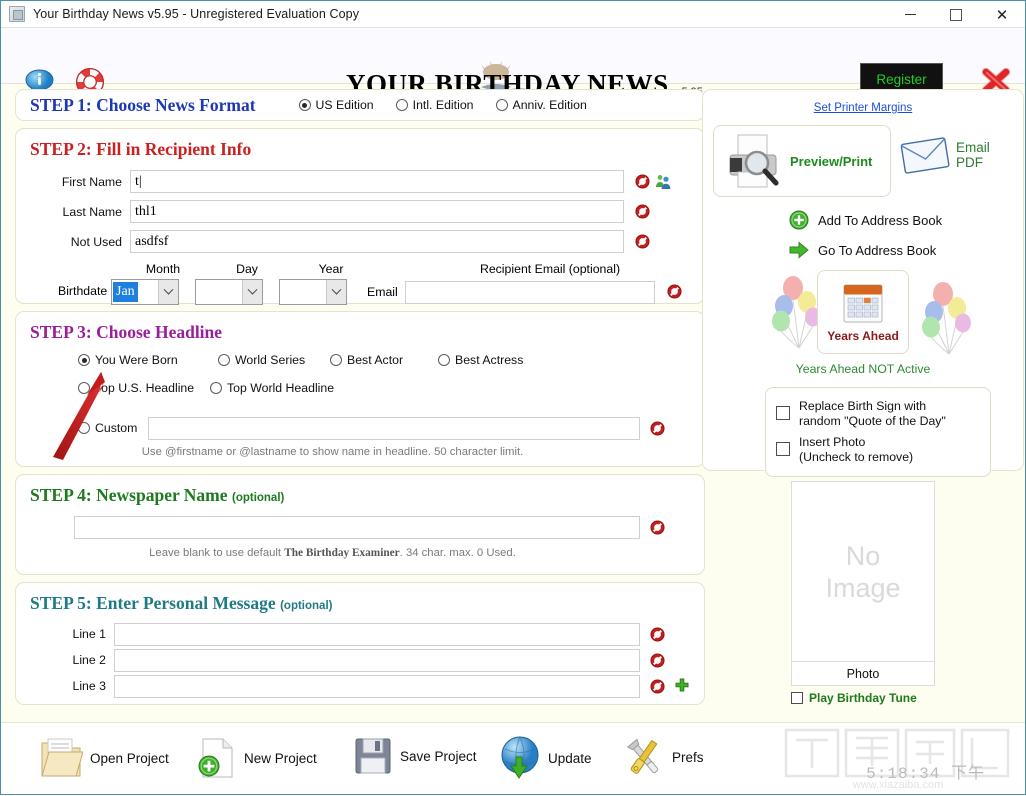  I want to click on step5-heading: STEP 5: Enter Personal Message, so click(153, 603).